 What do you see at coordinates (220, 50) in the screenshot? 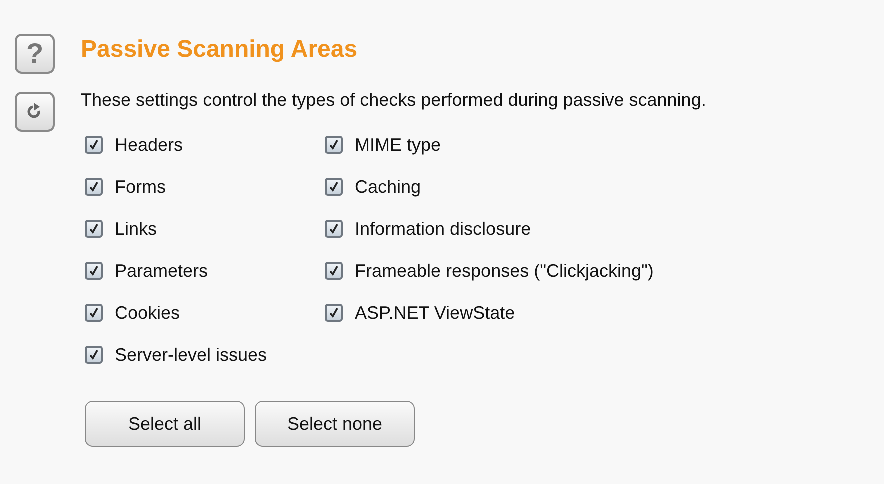
I see `section-title: Passive Scanning Areas` at bounding box center [220, 50].